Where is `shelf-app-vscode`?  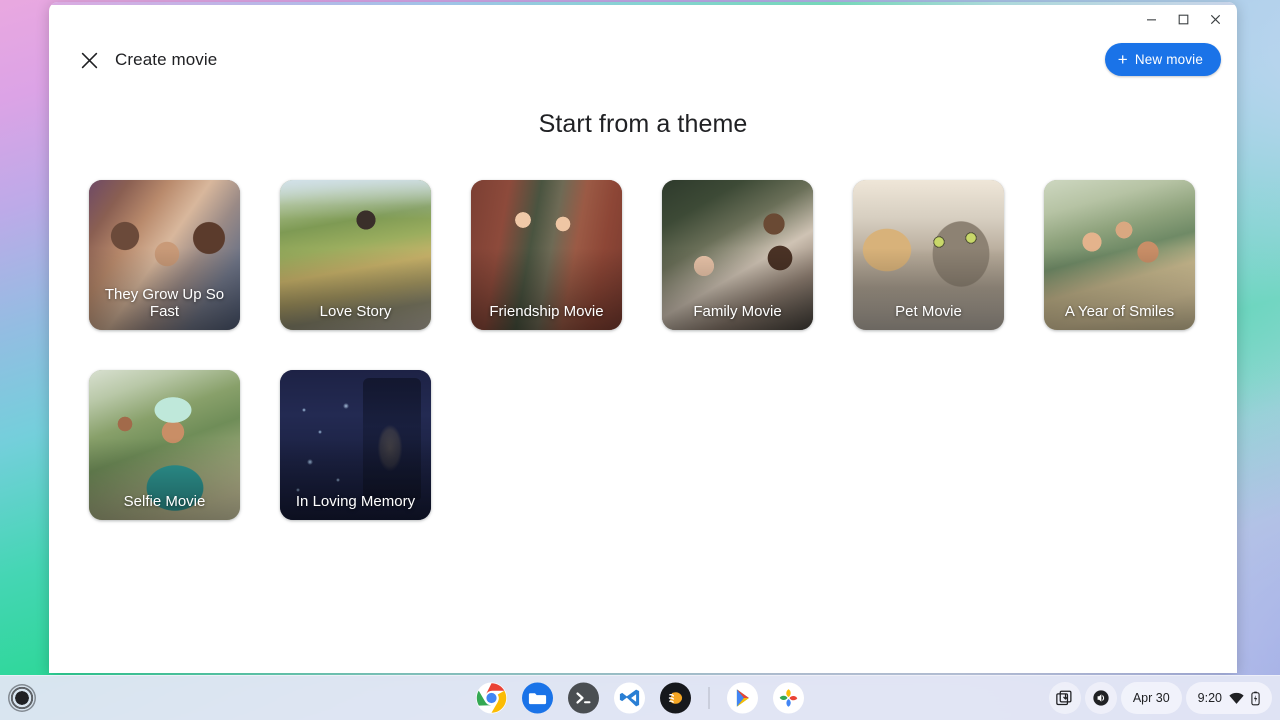 shelf-app-vscode is located at coordinates (630, 698).